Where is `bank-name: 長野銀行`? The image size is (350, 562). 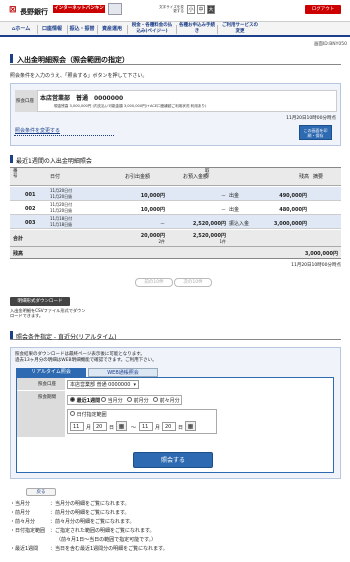 bank-name: 長野銀行 is located at coordinates (34, 12).